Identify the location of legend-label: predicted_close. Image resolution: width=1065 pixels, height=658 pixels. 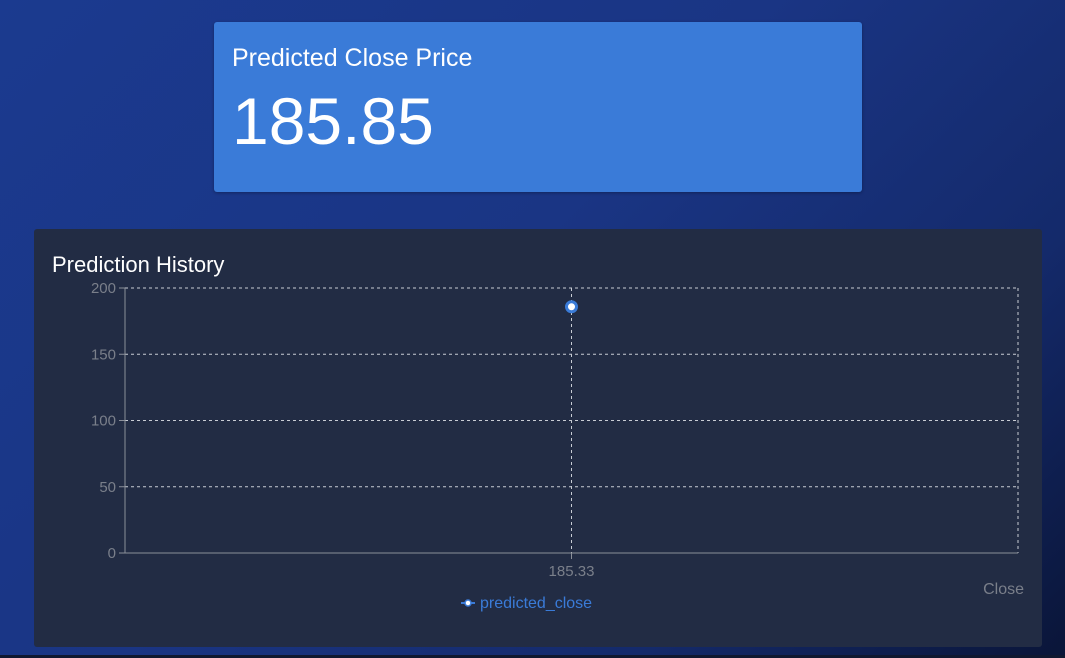
(536, 603).